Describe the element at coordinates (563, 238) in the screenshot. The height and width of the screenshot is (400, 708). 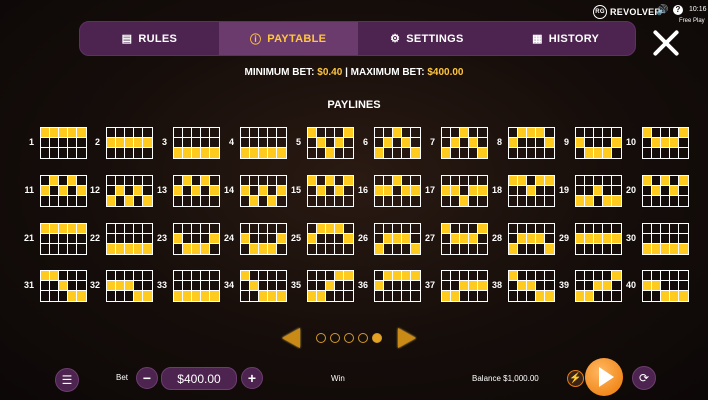
I see `payline-number: 29` at that location.